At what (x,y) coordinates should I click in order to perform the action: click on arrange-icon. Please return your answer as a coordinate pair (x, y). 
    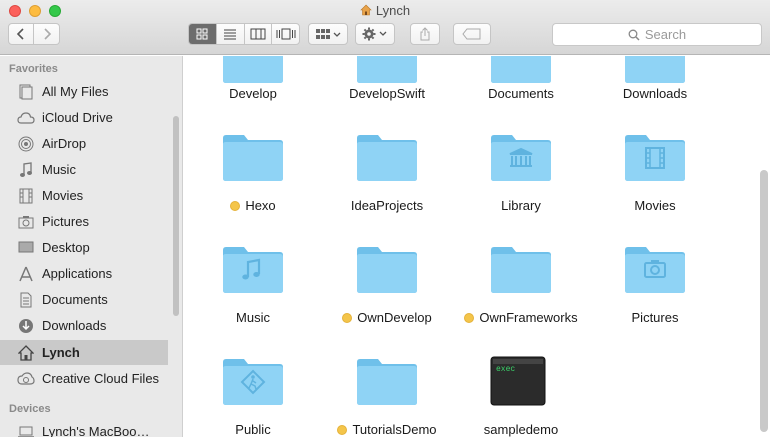
    Looking at the image, I should click on (328, 34).